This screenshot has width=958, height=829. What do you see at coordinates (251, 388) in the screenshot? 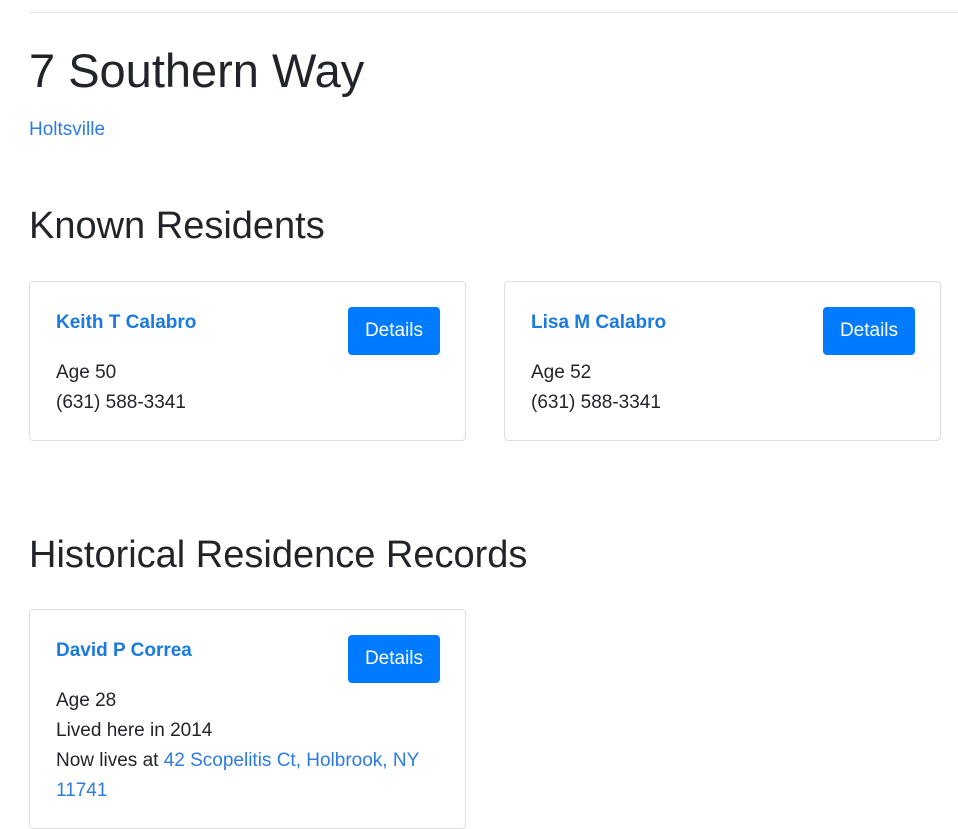
I see `resident-info: Age 50 (631) 588-3341` at bounding box center [251, 388].